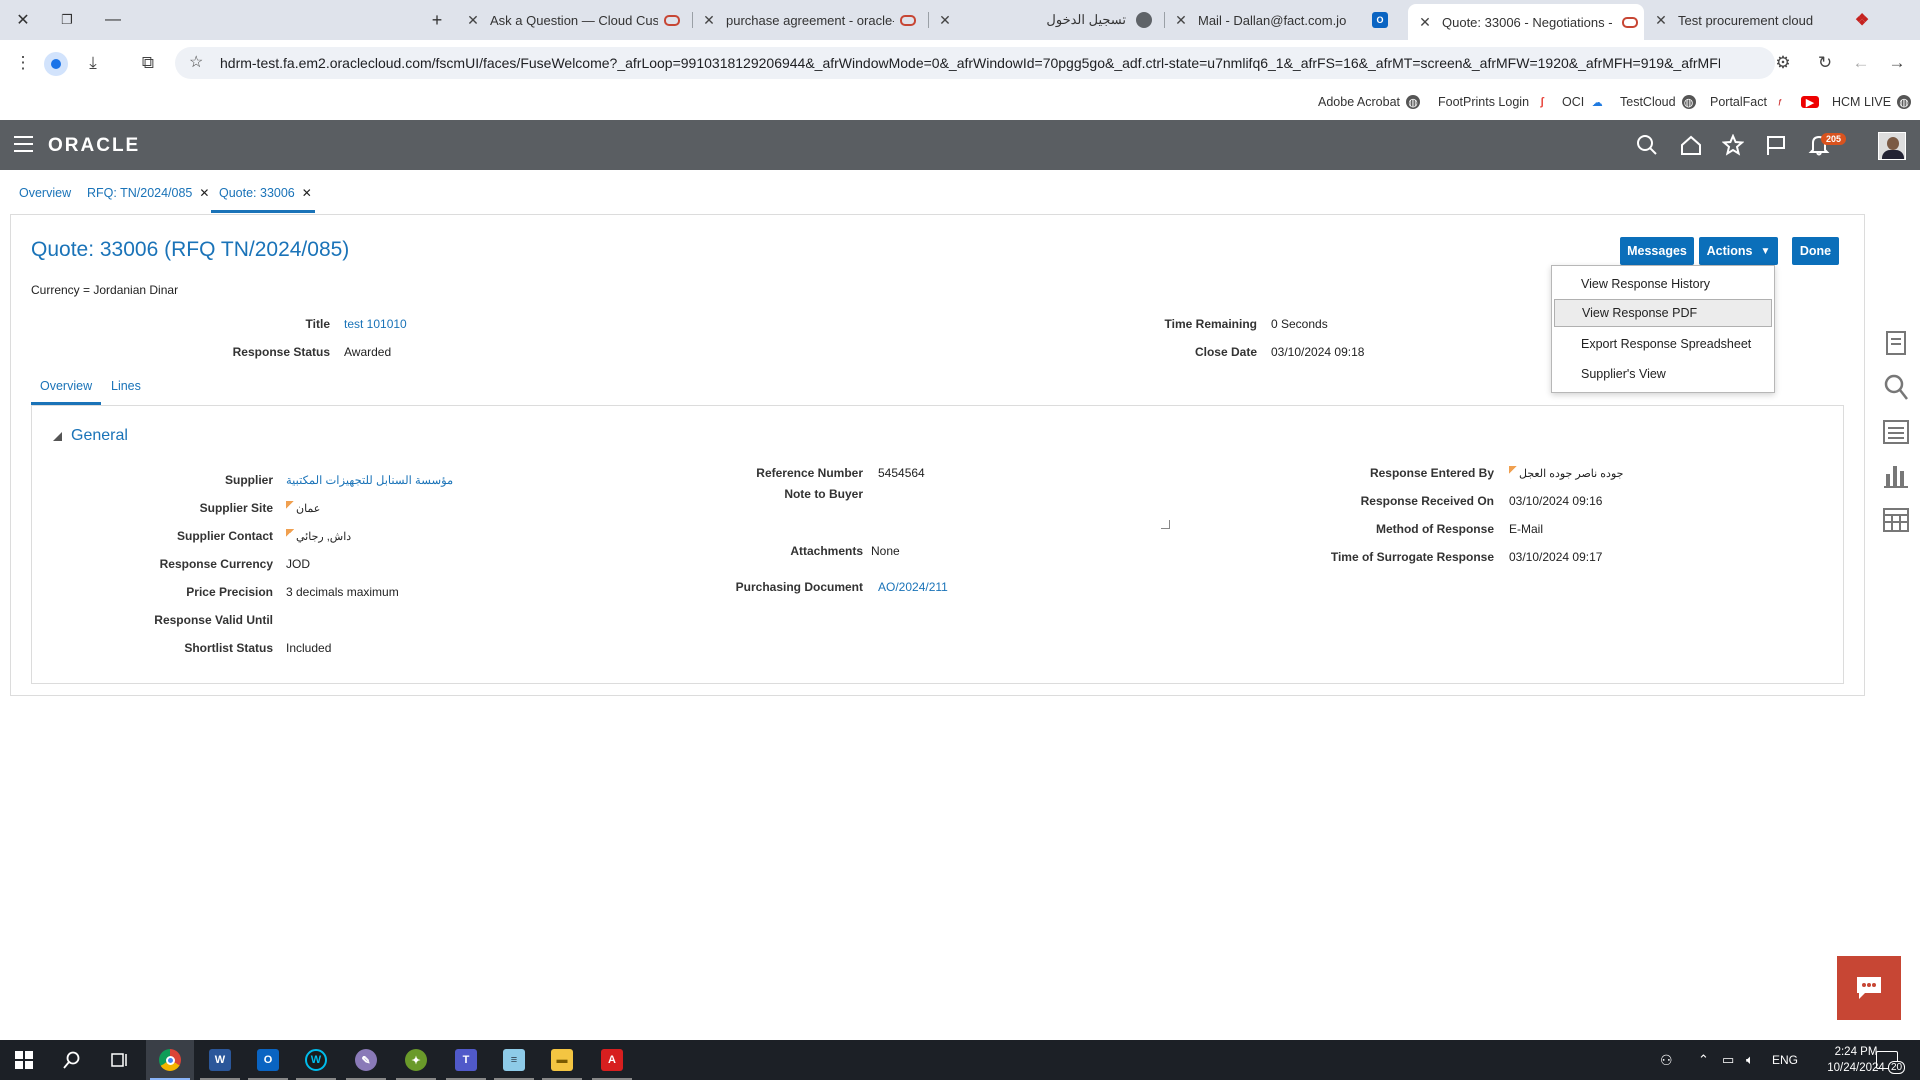  I want to click on watchlist-flag-icon, so click(1776, 145).